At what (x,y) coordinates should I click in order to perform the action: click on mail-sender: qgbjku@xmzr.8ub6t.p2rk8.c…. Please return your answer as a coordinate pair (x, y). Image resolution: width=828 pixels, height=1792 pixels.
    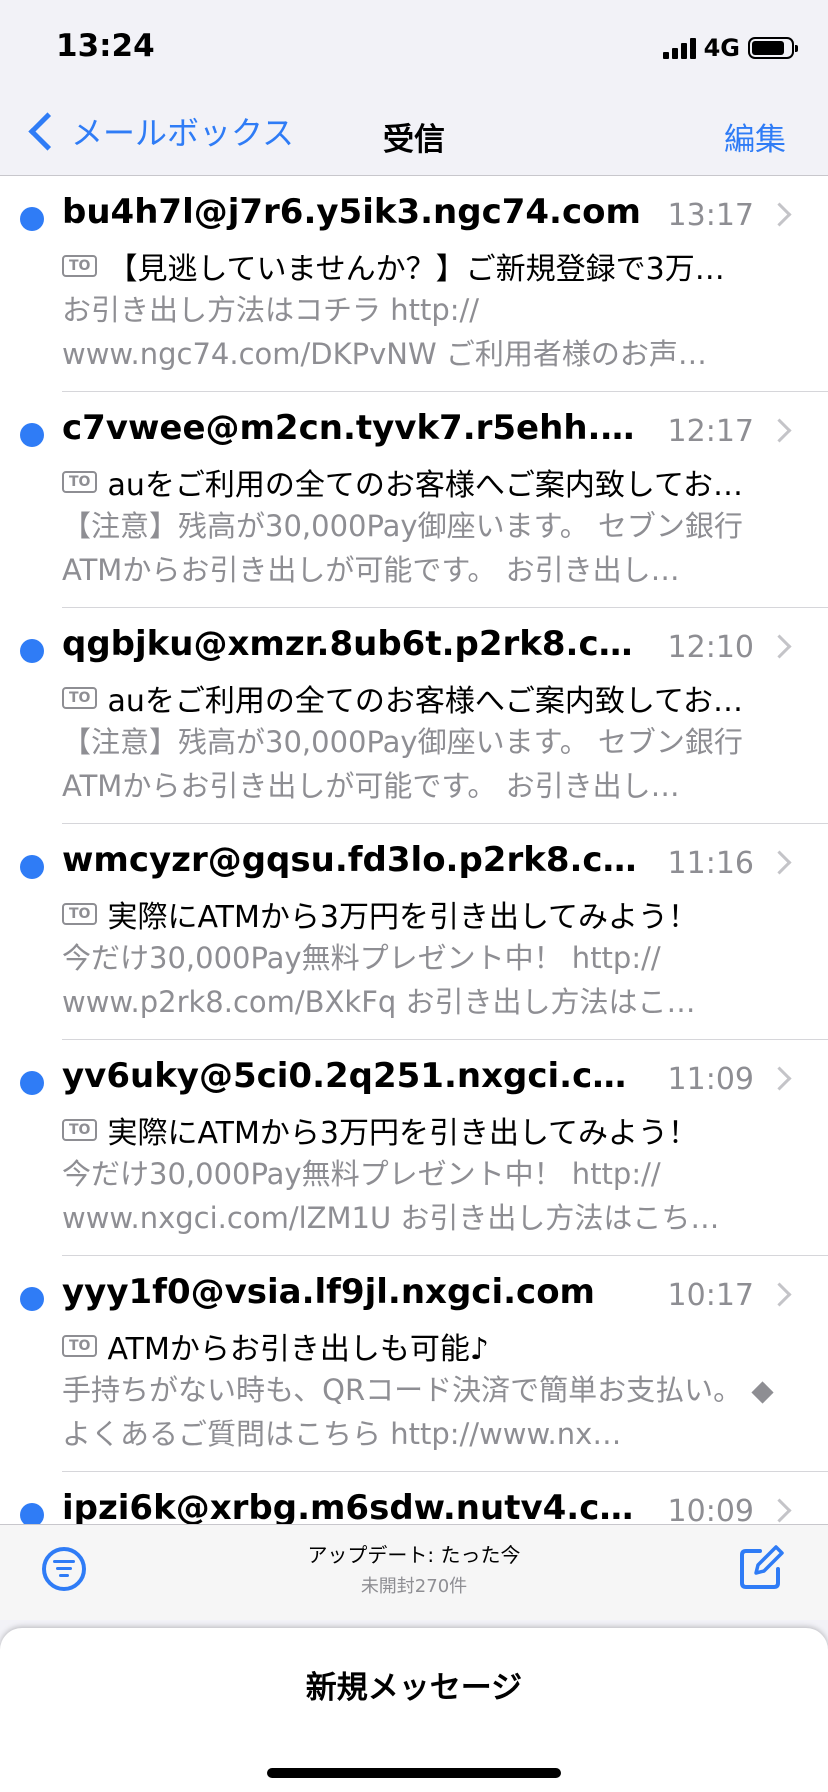
    Looking at the image, I should click on (347, 644).